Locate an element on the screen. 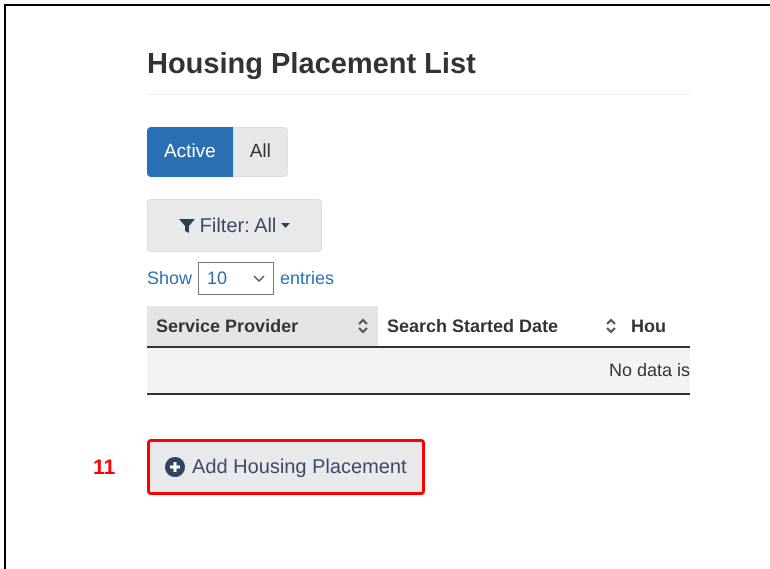 This screenshot has width=770, height=569. column-header: Service Provider is located at coordinates (262, 326).